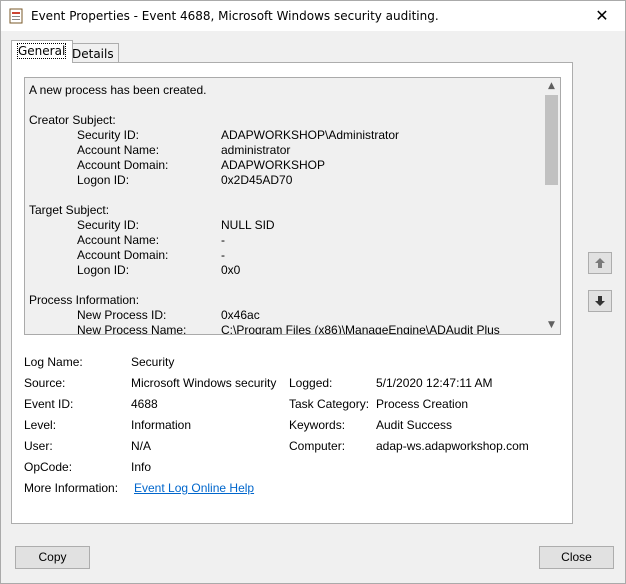  What do you see at coordinates (414, 425) in the screenshot?
I see `keywords-value: Audit Success` at bounding box center [414, 425].